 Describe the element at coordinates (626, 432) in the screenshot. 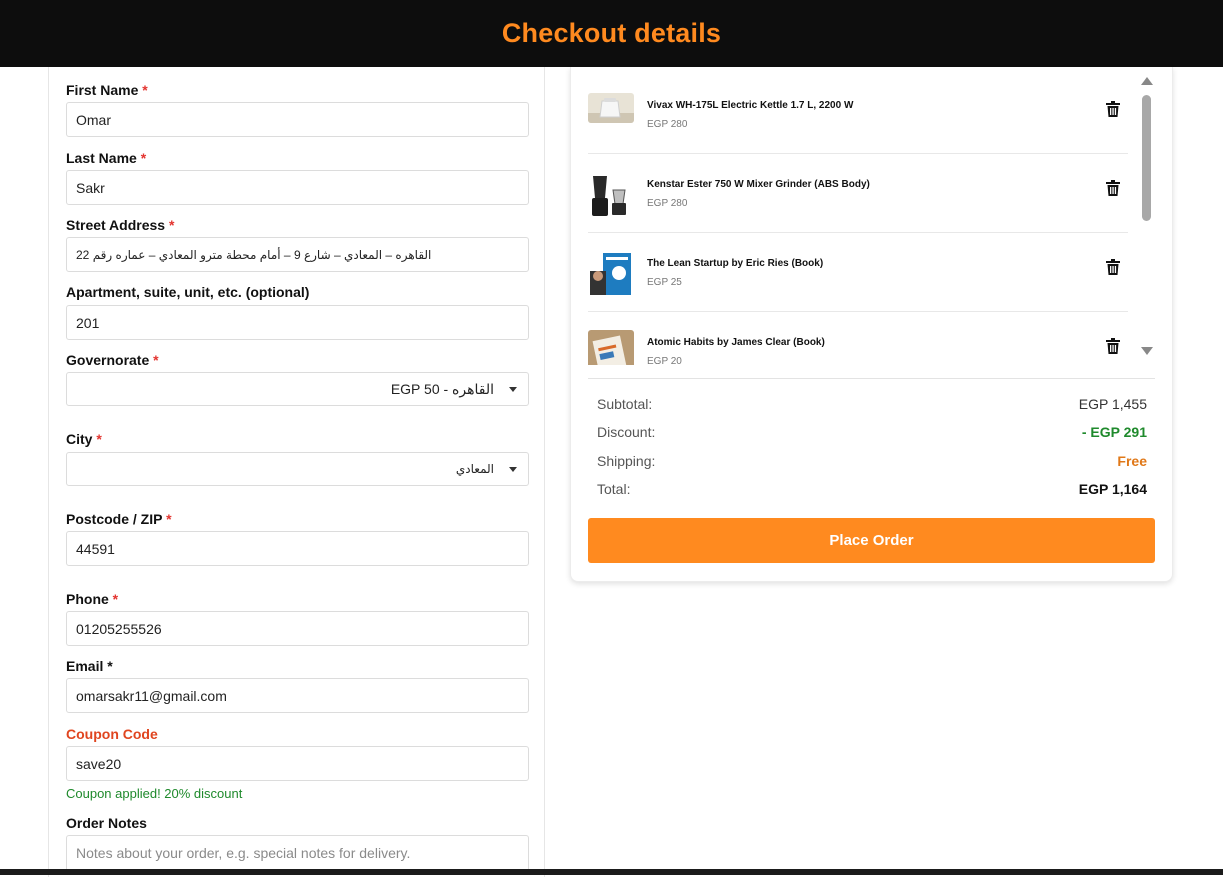

I see `discount-label: Discount:` at that location.